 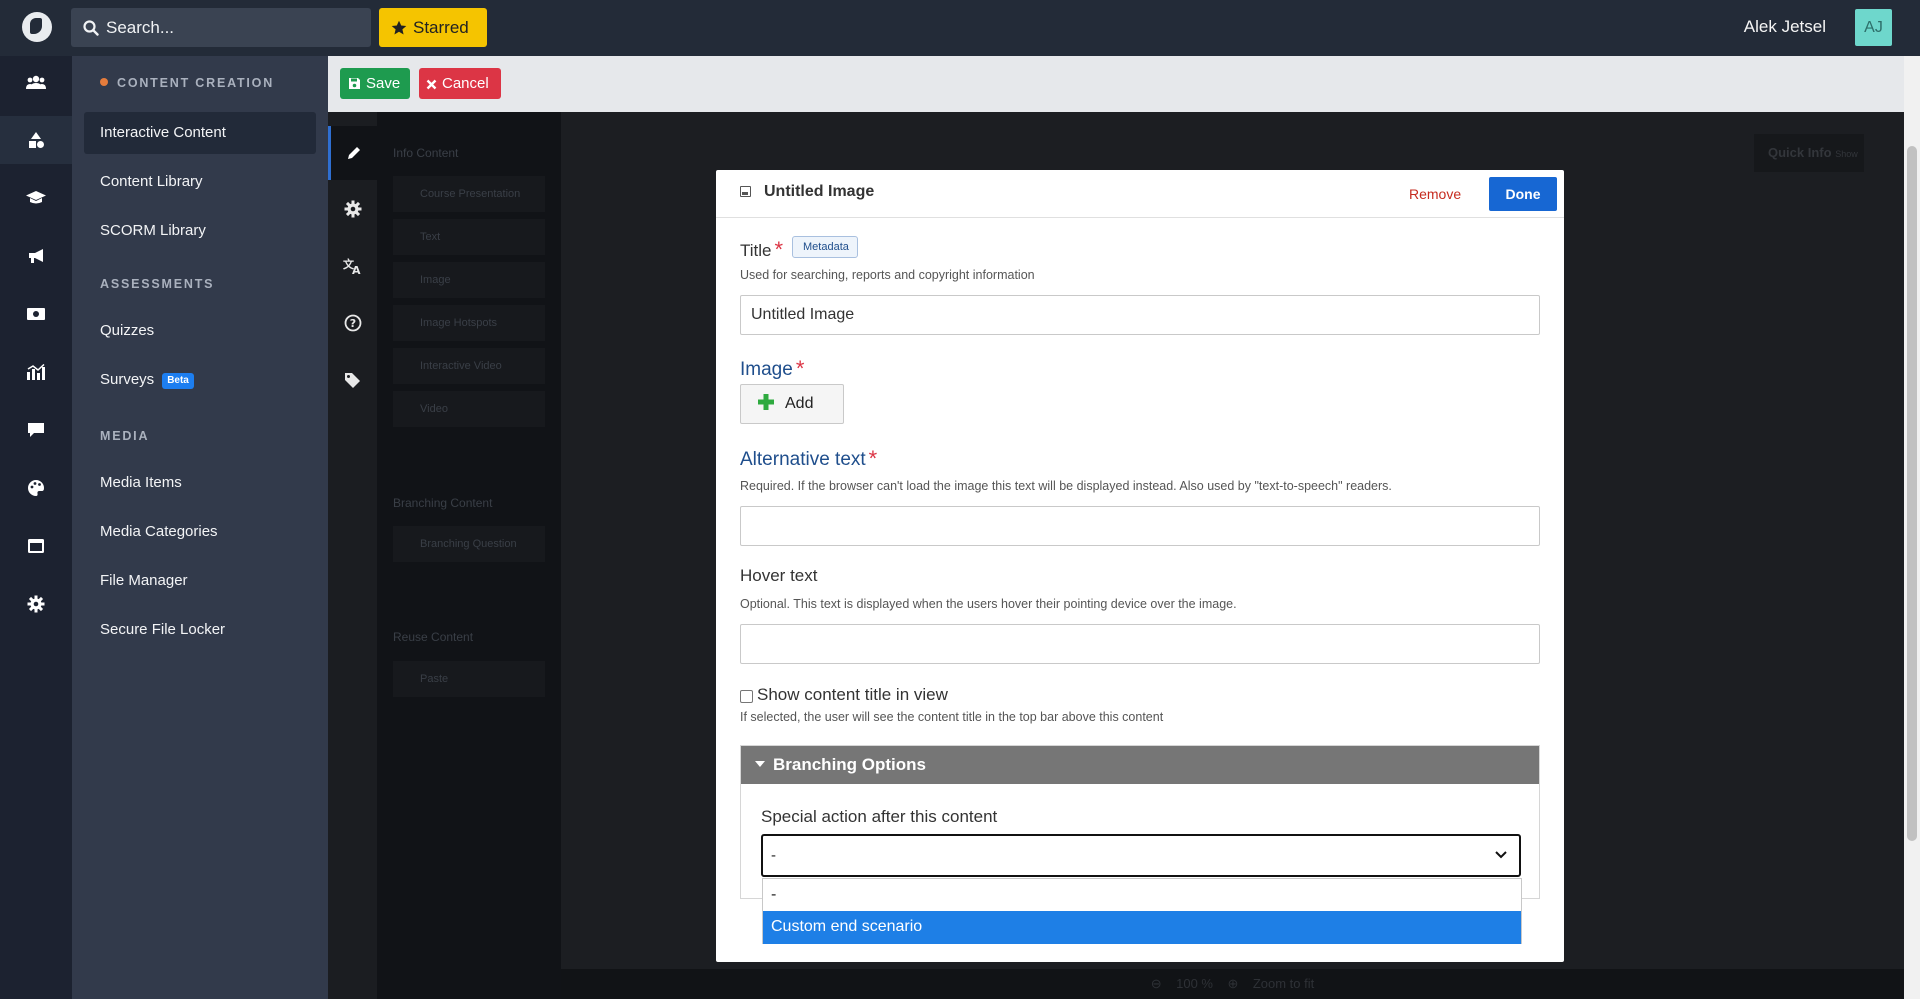 What do you see at coordinates (36, 256) in the screenshot?
I see `rail-announcements` at bounding box center [36, 256].